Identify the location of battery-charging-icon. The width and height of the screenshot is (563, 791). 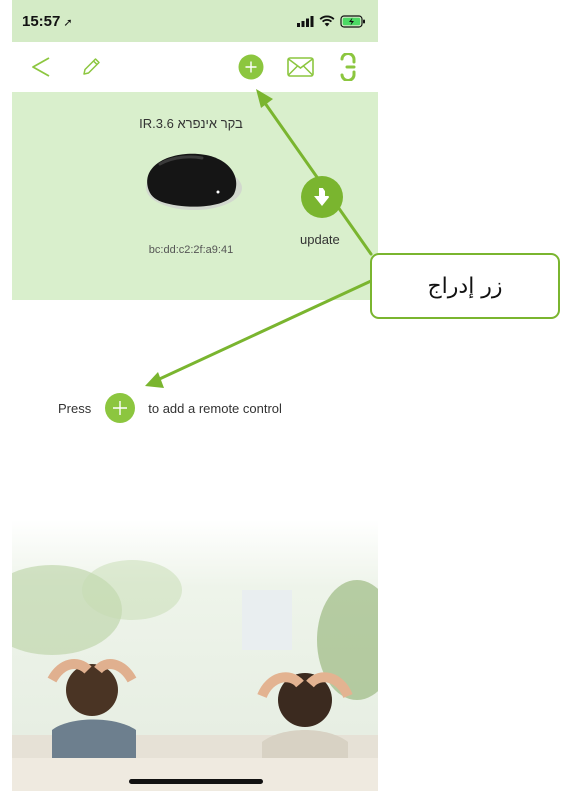
(352, 21).